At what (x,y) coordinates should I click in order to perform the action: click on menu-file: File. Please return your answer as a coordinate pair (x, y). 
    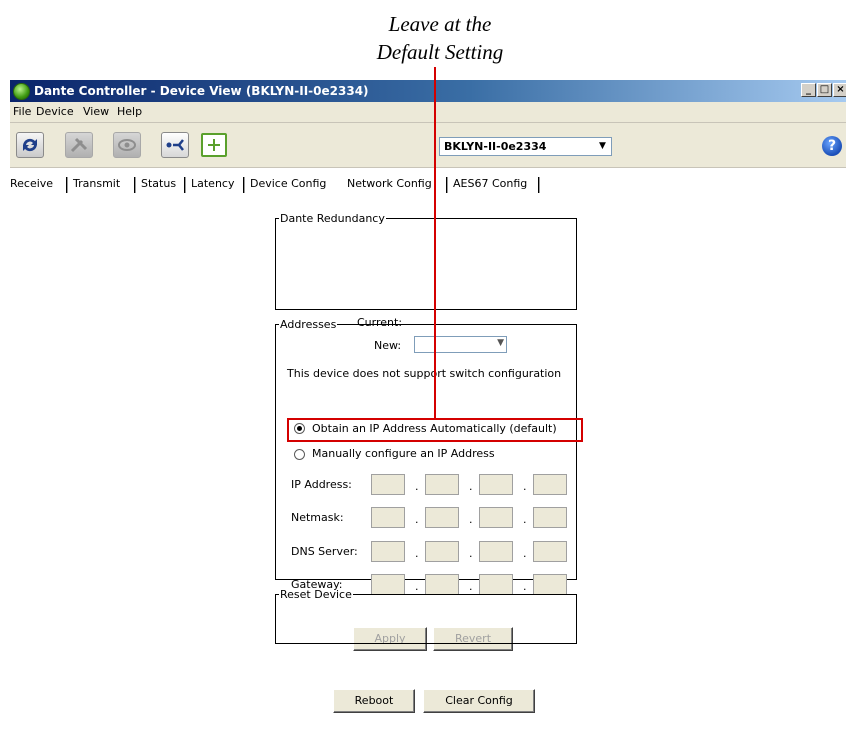
    Looking at the image, I should click on (22, 111).